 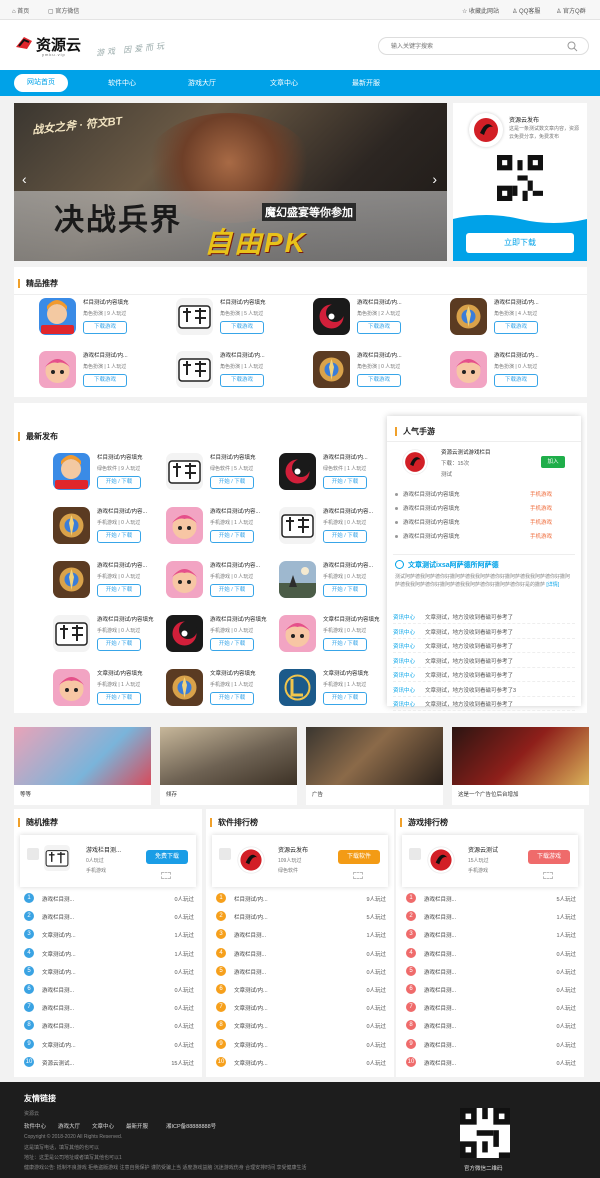 I want to click on qq-service-link: ♙ QQ客服, so click(x=526, y=10).